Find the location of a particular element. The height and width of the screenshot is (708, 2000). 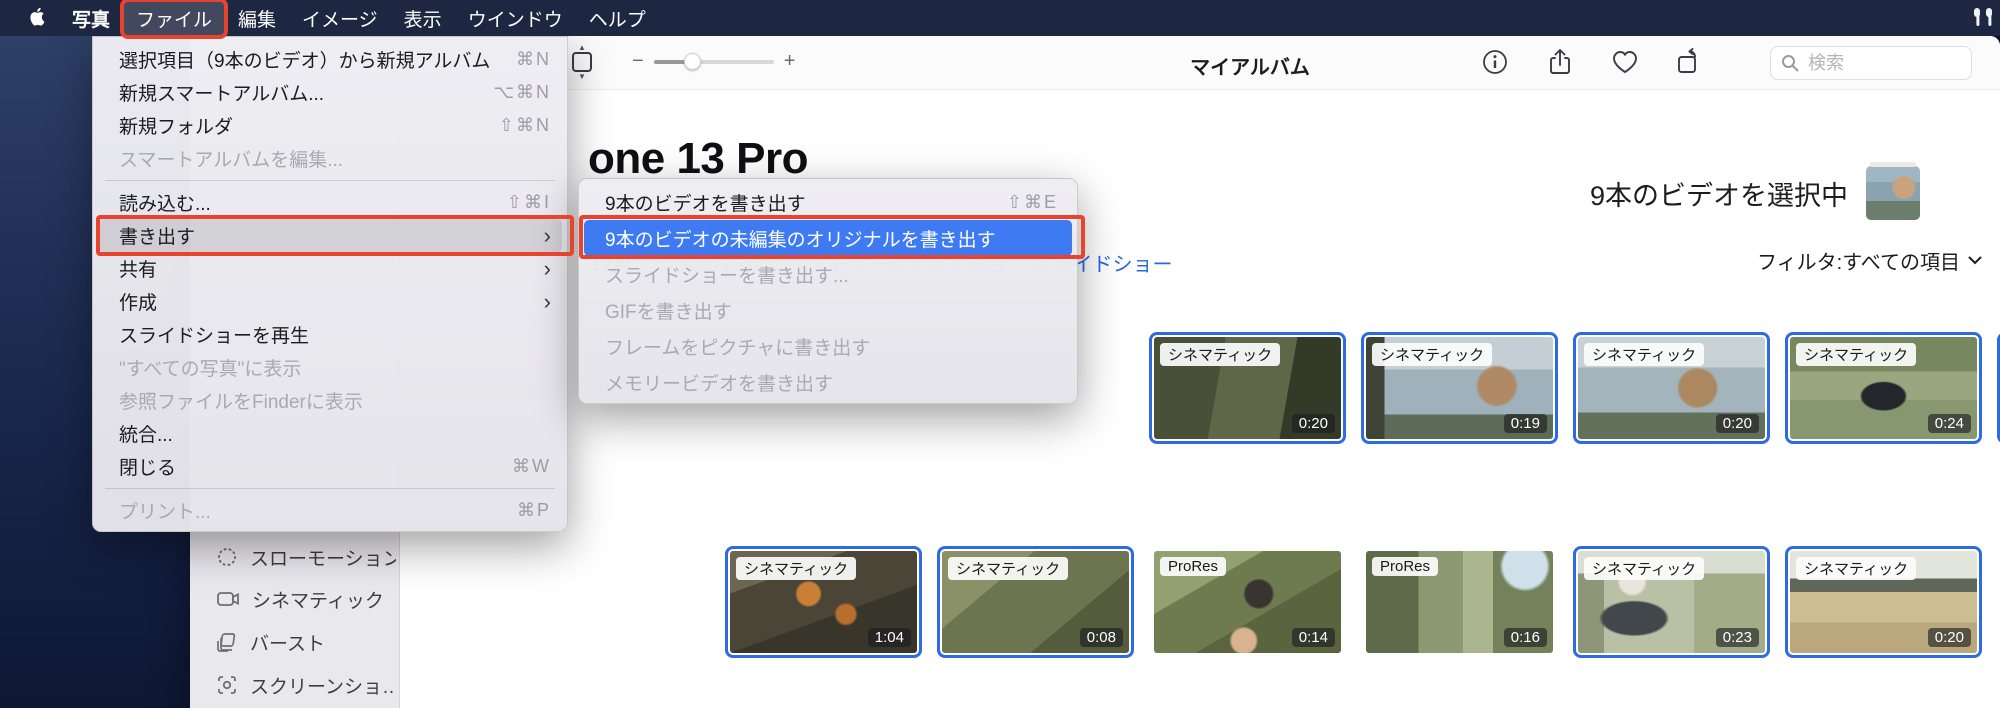

menu-item-new-smart-album: 新規スマートアルバム... ⌥⌘N is located at coordinates (330, 92).